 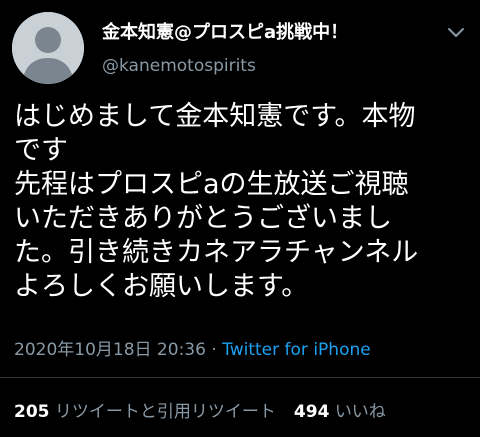 I want to click on likes-label: いいね, so click(x=360, y=412).